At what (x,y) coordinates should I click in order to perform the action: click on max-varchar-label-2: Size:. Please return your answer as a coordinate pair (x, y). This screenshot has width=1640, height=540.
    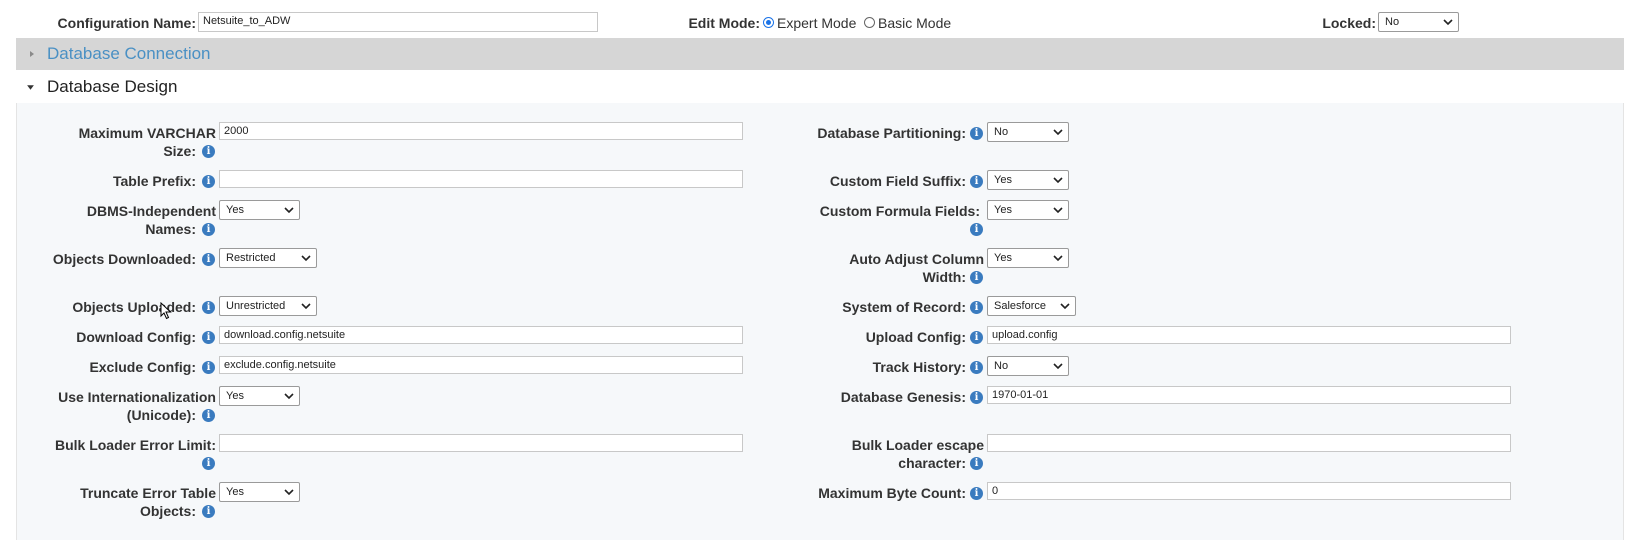
    Looking at the image, I should click on (179, 151).